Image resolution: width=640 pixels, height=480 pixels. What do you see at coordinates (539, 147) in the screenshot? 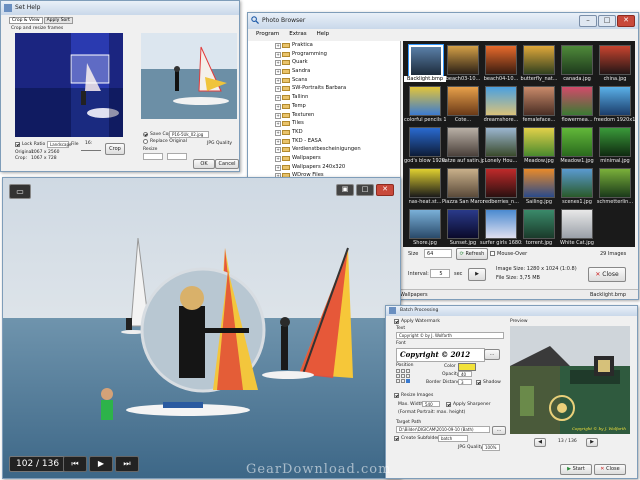
I see `thumbnail-item: Meadow.jpg` at bounding box center [539, 147].